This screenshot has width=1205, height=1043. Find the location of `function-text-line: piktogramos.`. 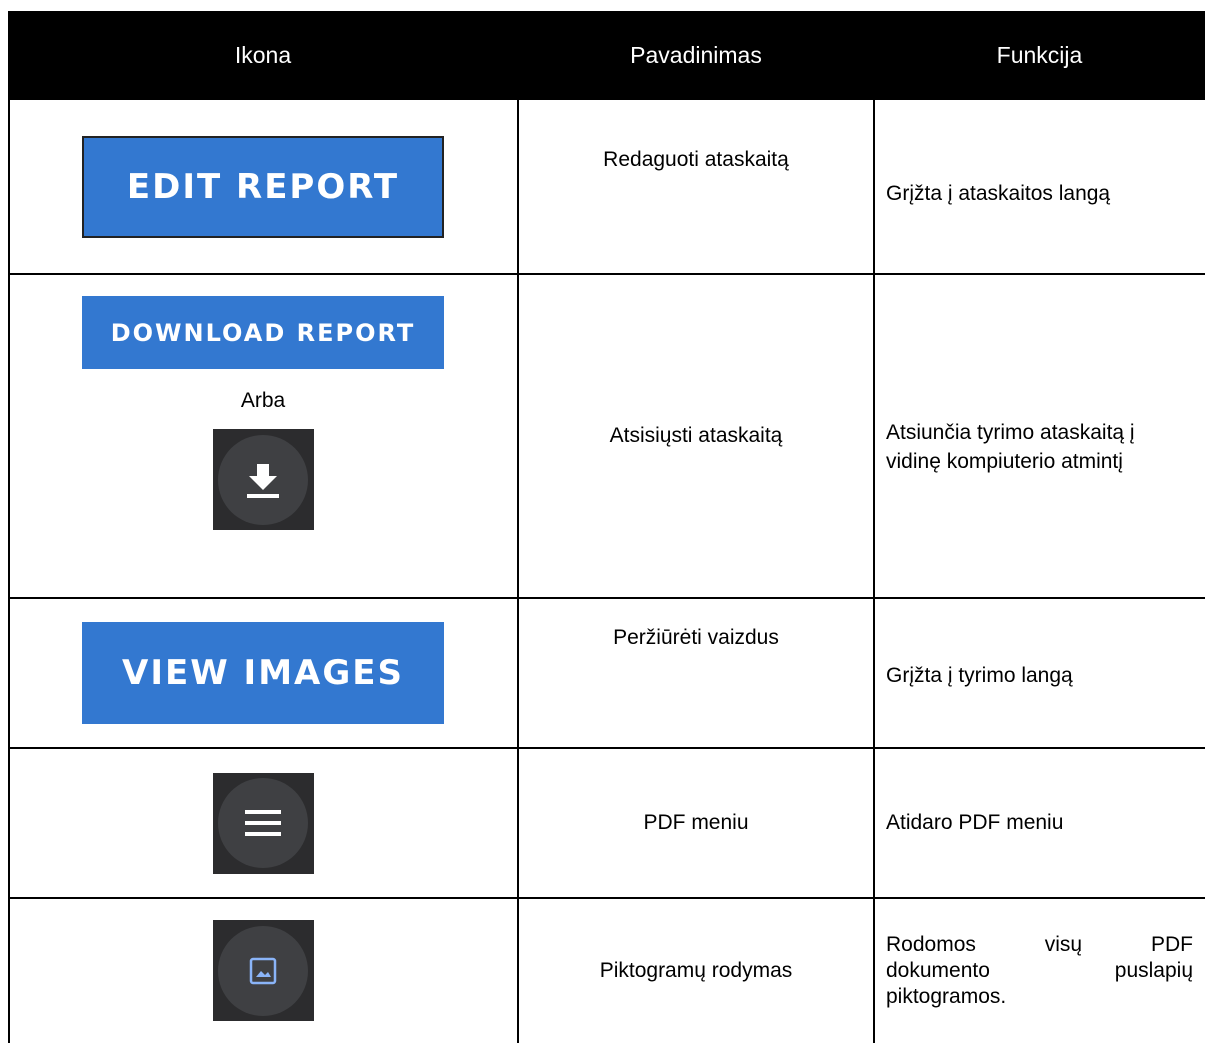

function-text-line: piktogramos. is located at coordinates (946, 996).